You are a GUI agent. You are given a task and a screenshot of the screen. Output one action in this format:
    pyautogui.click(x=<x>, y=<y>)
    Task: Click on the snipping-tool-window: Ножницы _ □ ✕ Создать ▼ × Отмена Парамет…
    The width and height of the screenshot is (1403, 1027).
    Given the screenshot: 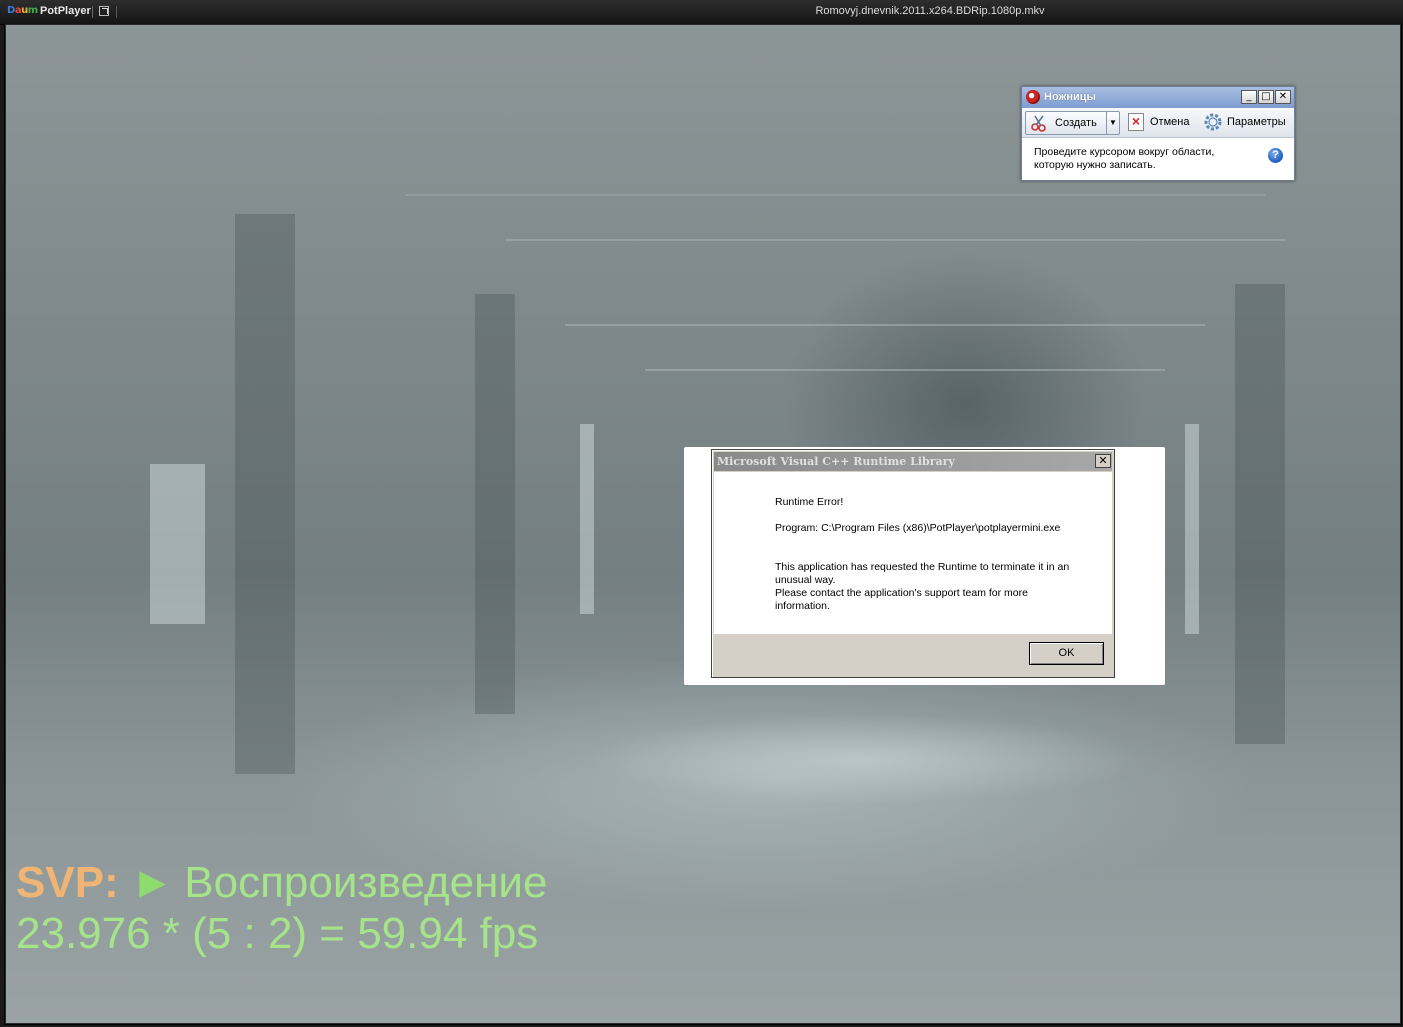 What is the action you would take?
    pyautogui.click(x=1158, y=133)
    